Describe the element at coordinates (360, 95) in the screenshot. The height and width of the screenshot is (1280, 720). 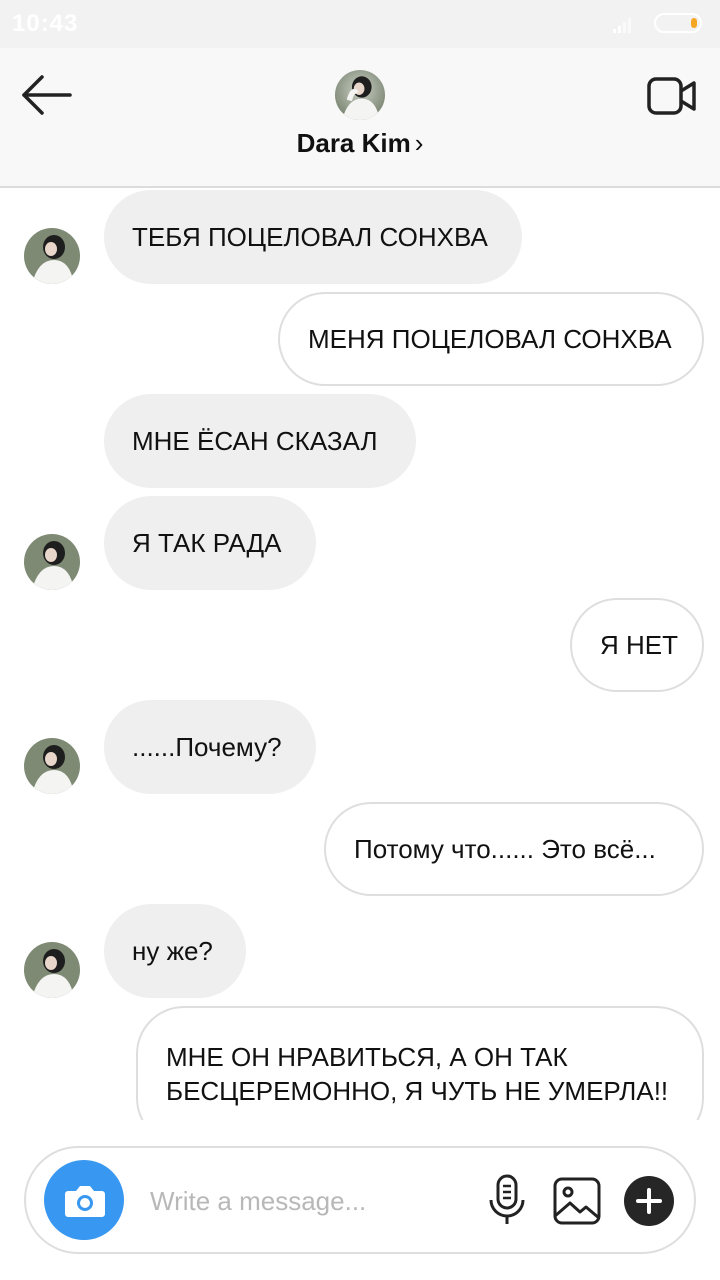
I see `contact-avatar` at that location.